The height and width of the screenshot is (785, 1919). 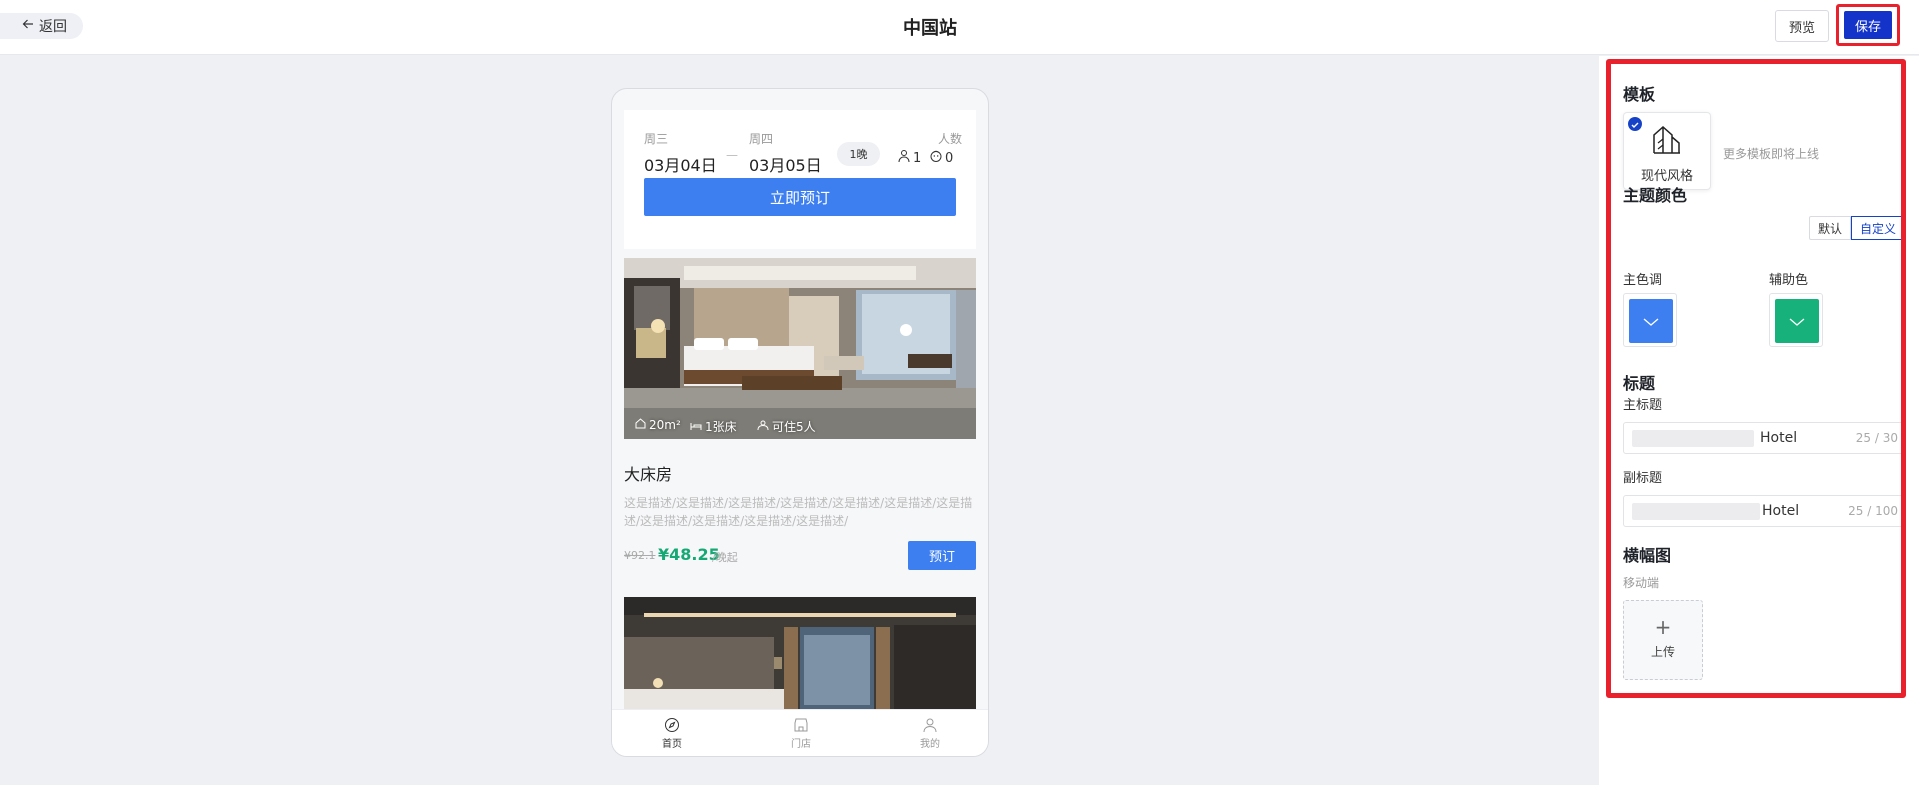 I want to click on main-title-redacted, so click(x=1693, y=438).